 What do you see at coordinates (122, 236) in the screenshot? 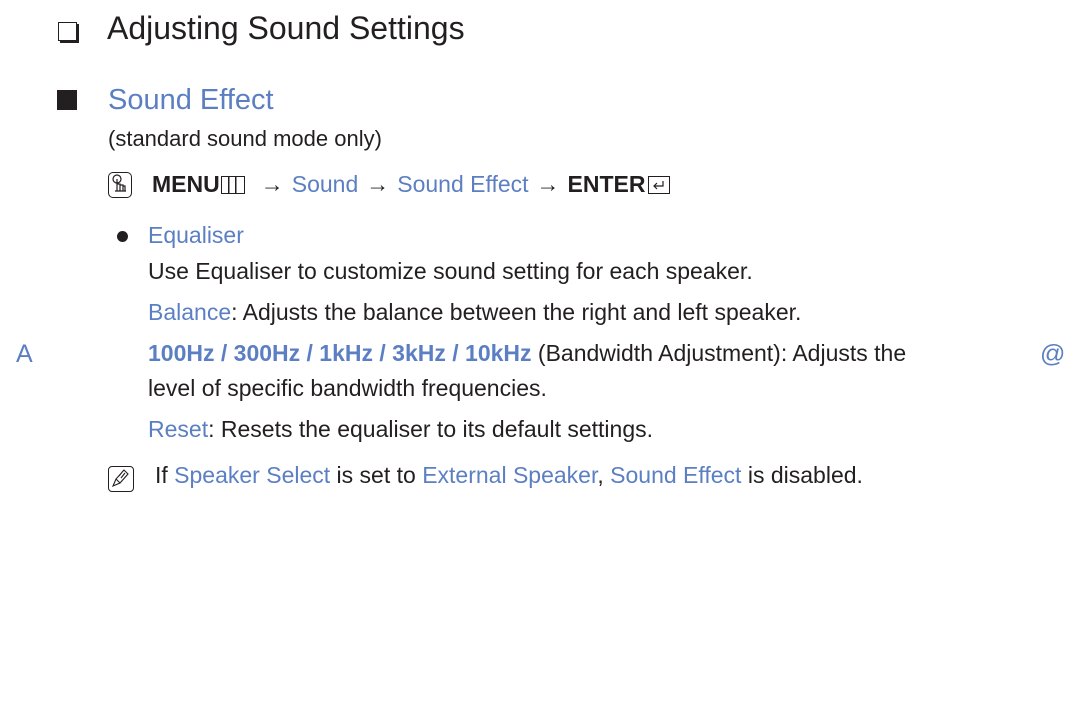
I see `bullet-icon` at bounding box center [122, 236].